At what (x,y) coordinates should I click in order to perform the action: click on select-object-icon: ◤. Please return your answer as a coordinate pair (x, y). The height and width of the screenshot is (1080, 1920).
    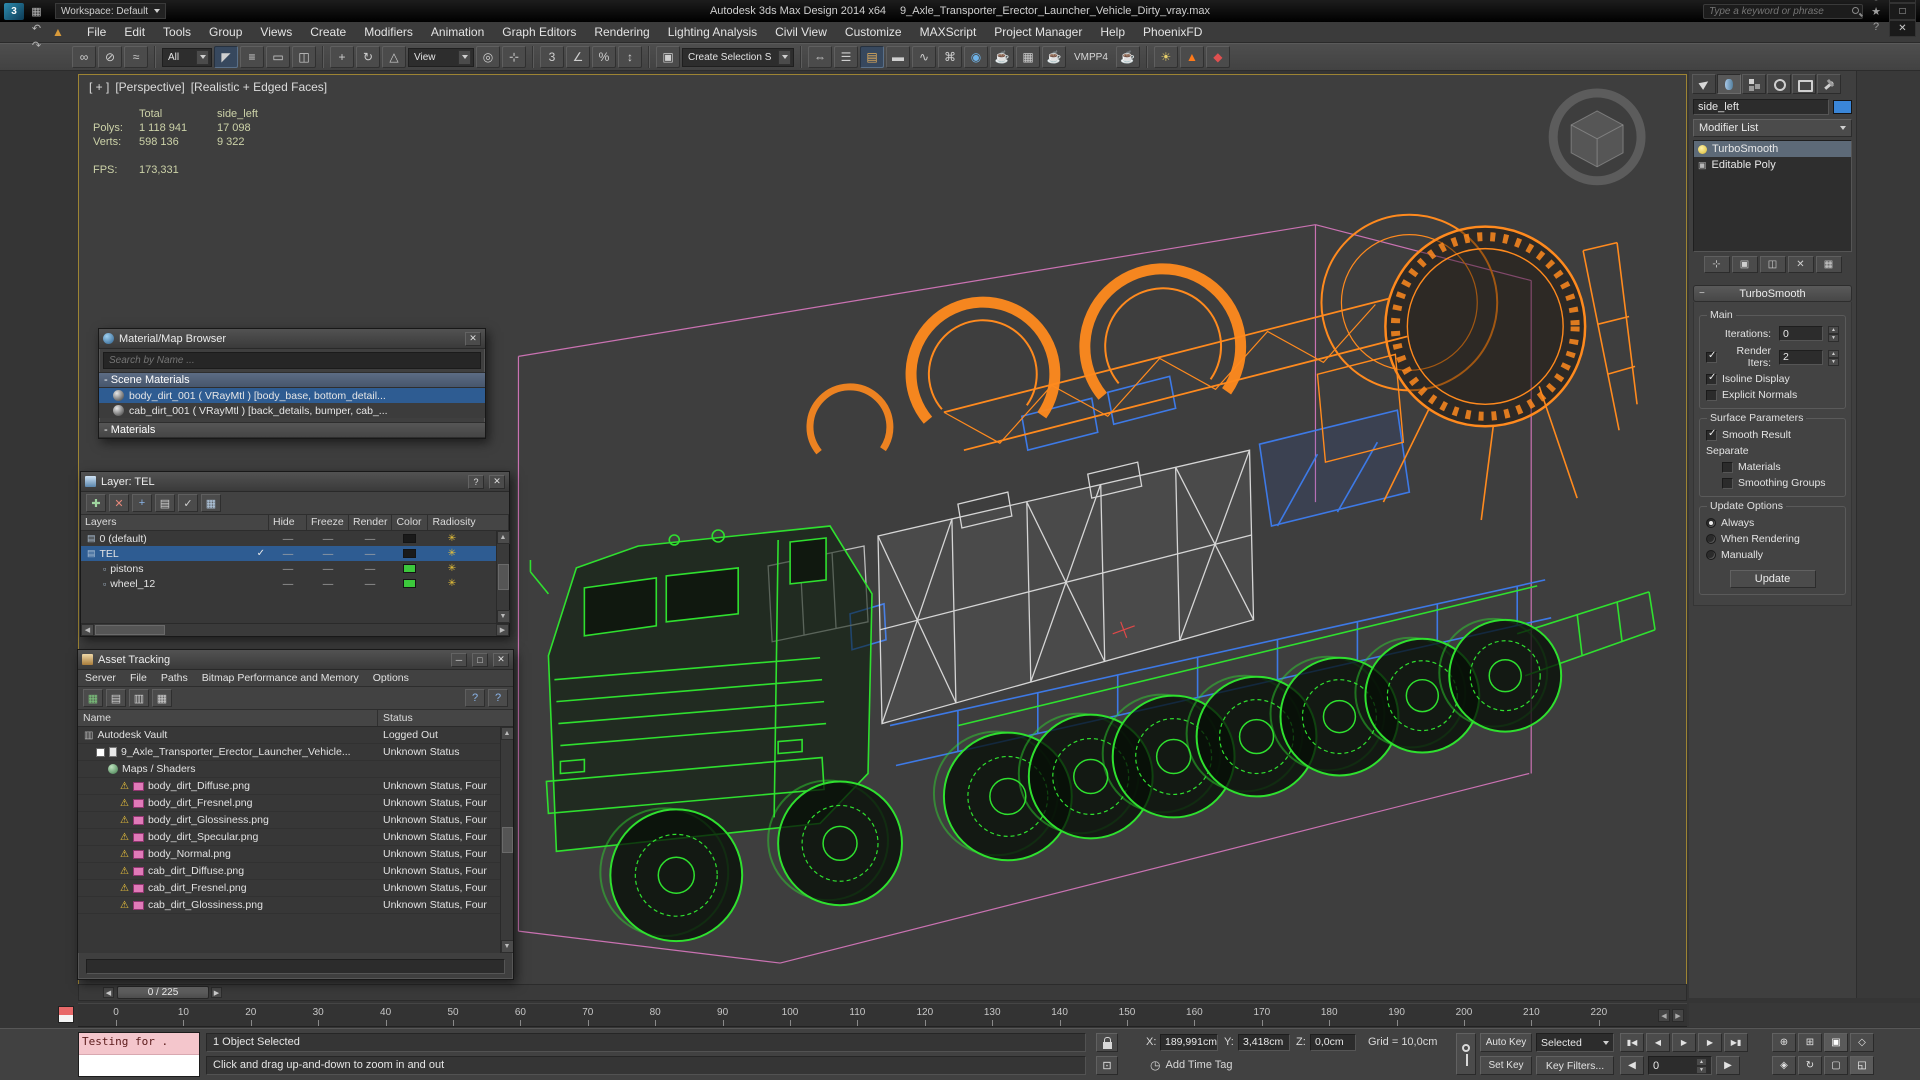
    Looking at the image, I should click on (226, 57).